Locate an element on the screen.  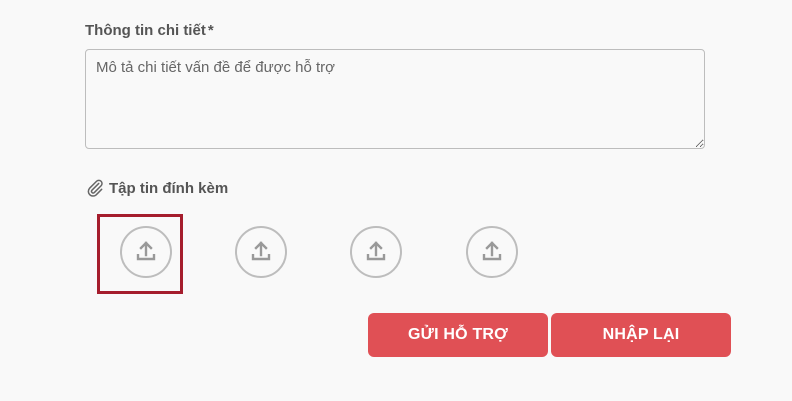
submit-support-button: GỬI HỖ TRỢ is located at coordinates (458, 335).